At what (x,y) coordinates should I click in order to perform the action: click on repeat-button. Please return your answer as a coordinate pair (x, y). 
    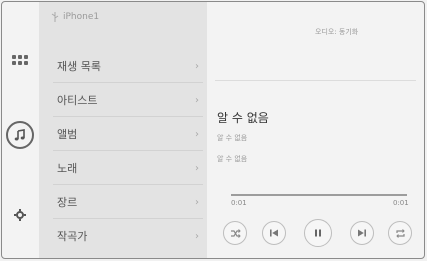
    Looking at the image, I should click on (400, 233).